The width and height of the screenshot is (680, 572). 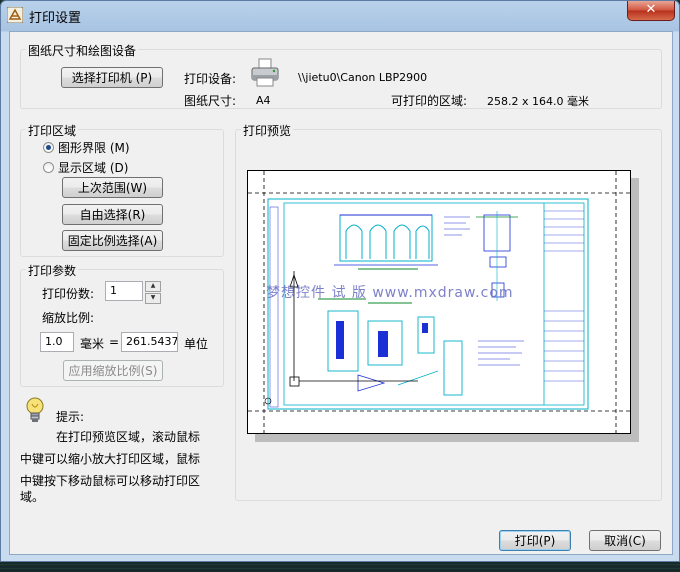 What do you see at coordinates (15, 15) in the screenshot?
I see `app-icon` at bounding box center [15, 15].